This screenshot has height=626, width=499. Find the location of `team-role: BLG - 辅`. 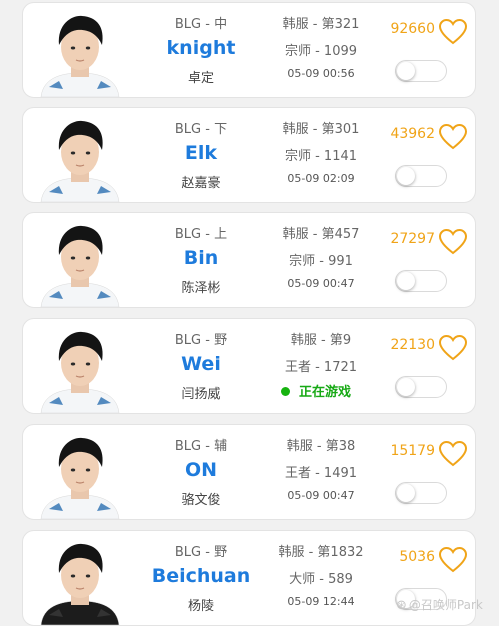

team-role: BLG - 辅 is located at coordinates (201, 446).